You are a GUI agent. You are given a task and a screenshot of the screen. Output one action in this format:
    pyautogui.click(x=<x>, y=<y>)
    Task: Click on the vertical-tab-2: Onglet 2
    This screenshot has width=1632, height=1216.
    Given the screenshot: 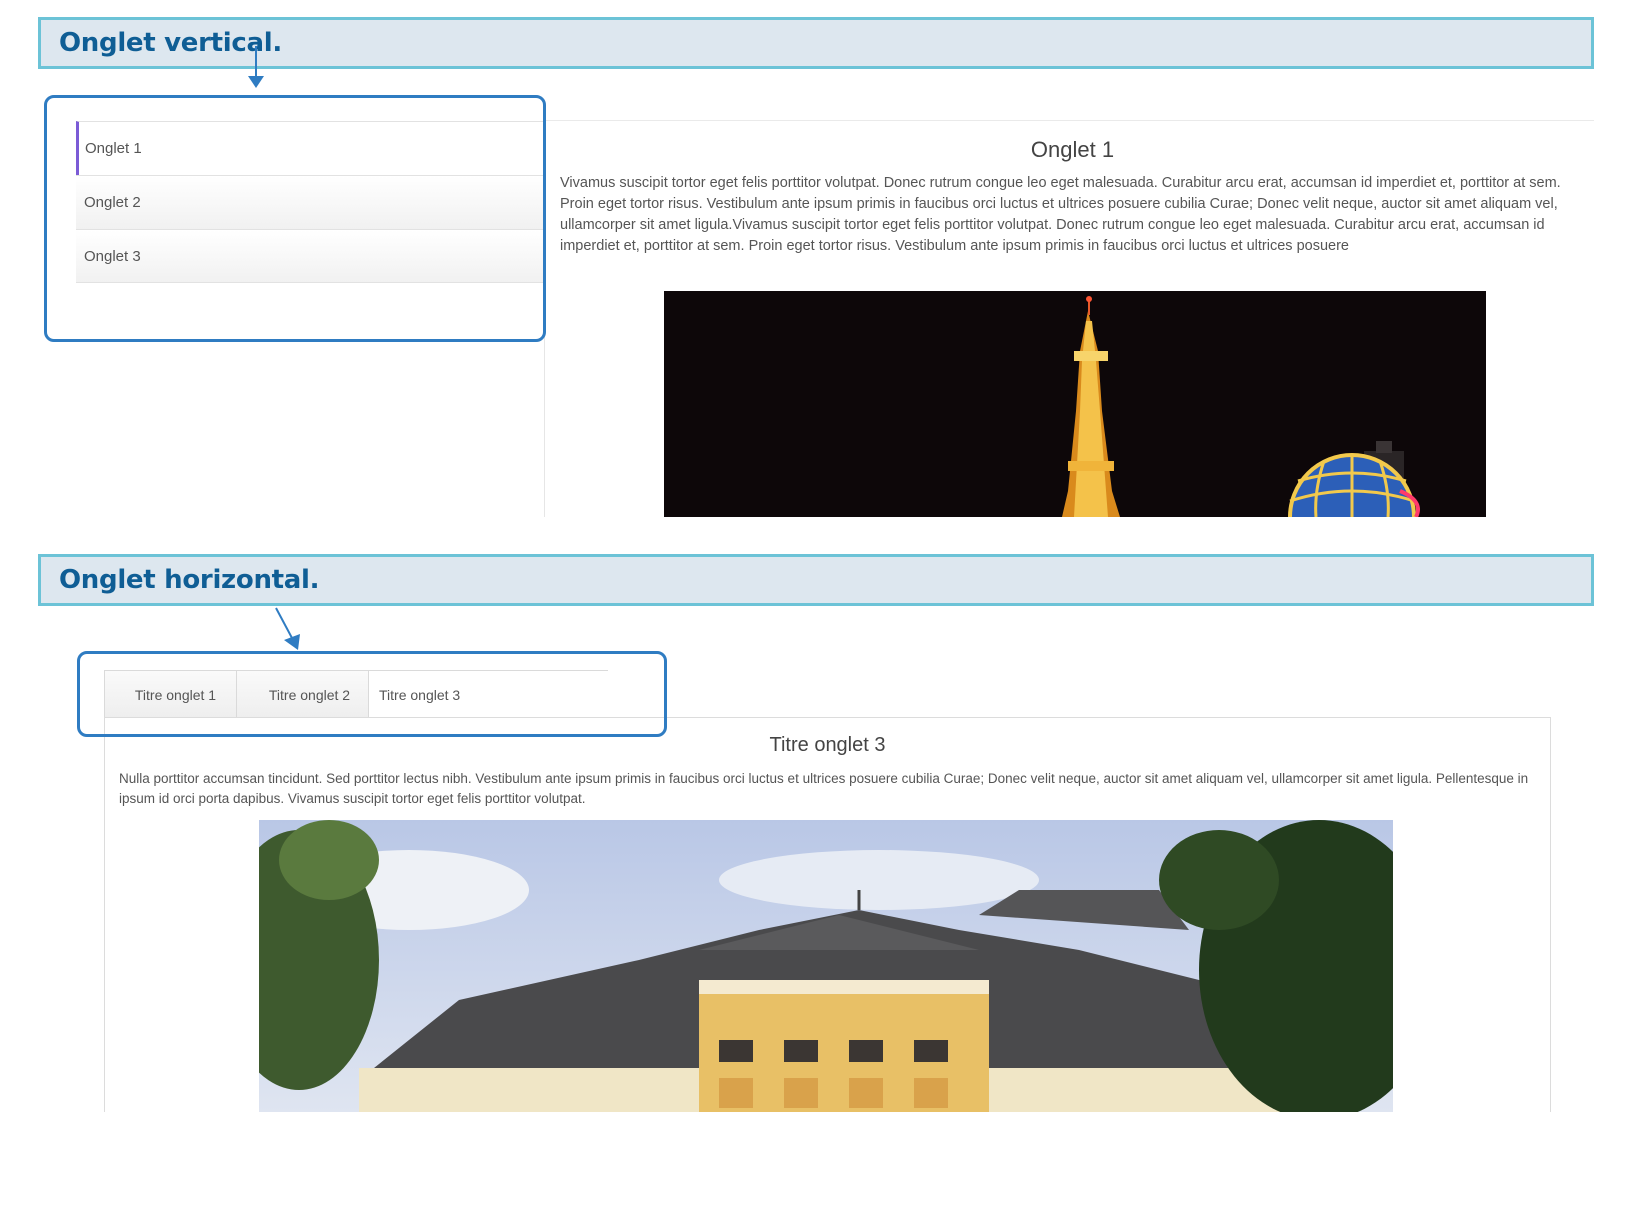 What is the action you would take?
    pyautogui.click(x=310, y=202)
    